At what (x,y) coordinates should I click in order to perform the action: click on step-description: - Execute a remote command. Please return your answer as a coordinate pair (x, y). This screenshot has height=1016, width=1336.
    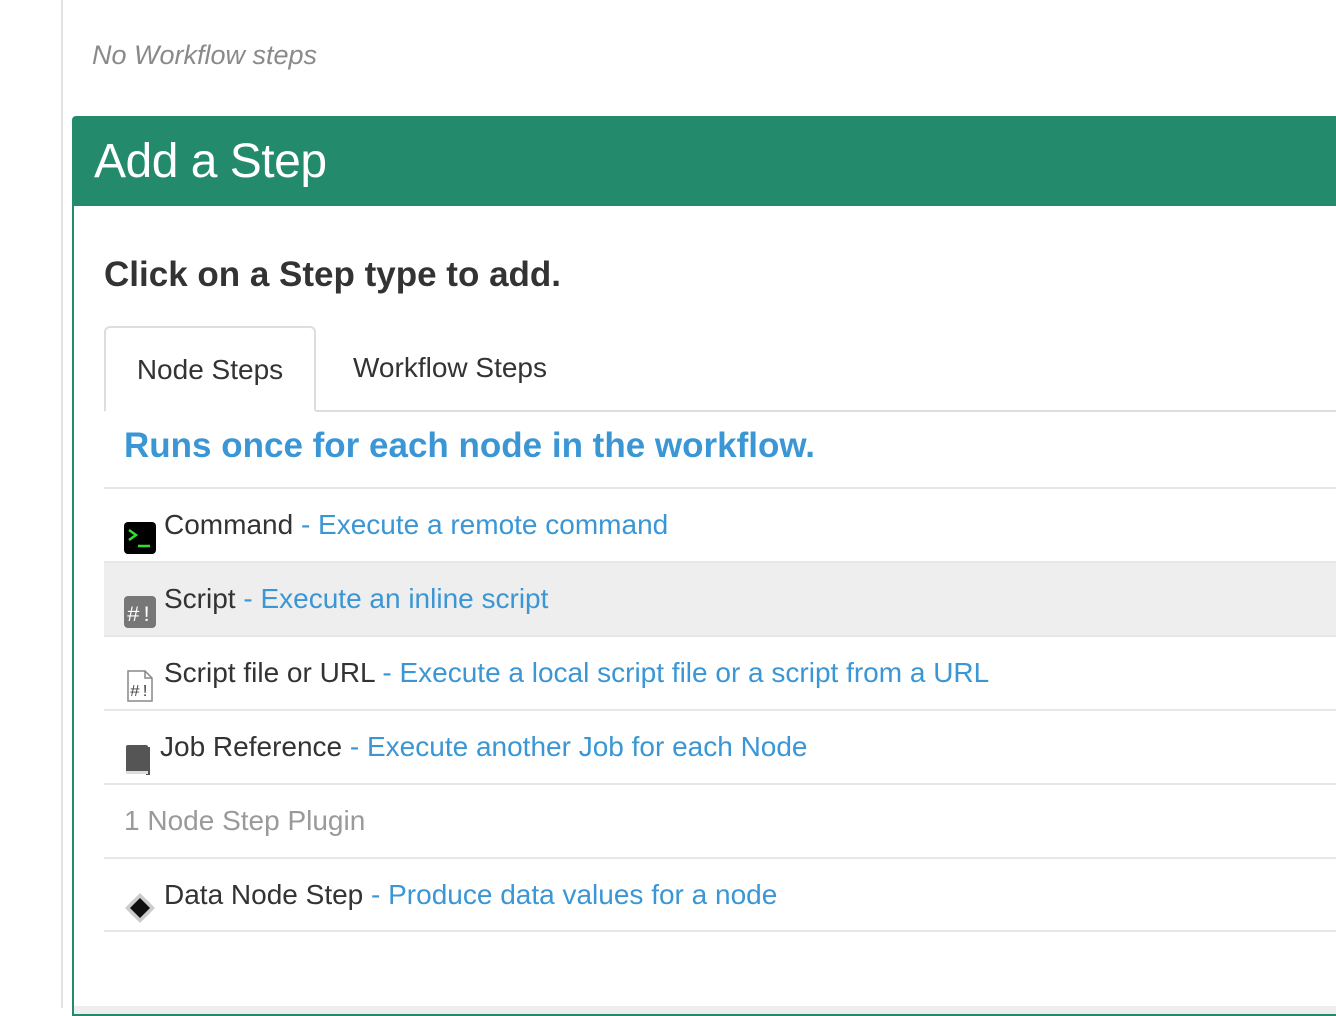
    Looking at the image, I should click on (484, 524).